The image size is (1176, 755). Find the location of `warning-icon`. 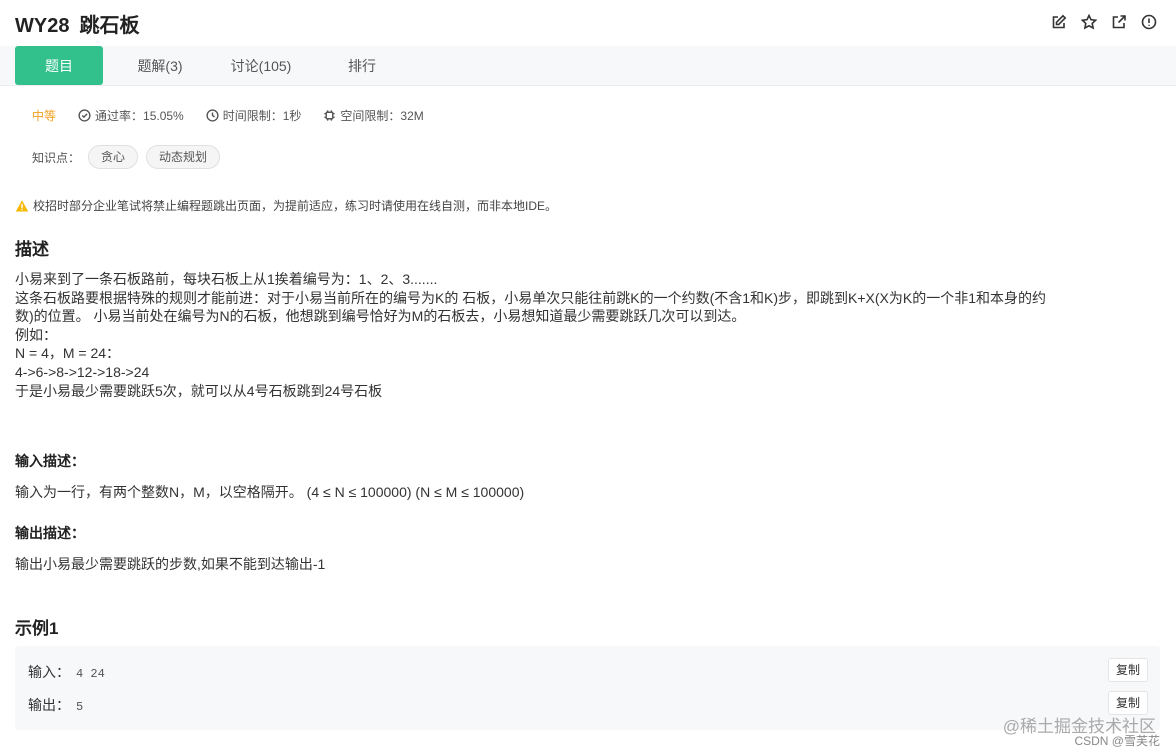

warning-icon is located at coordinates (22, 205).